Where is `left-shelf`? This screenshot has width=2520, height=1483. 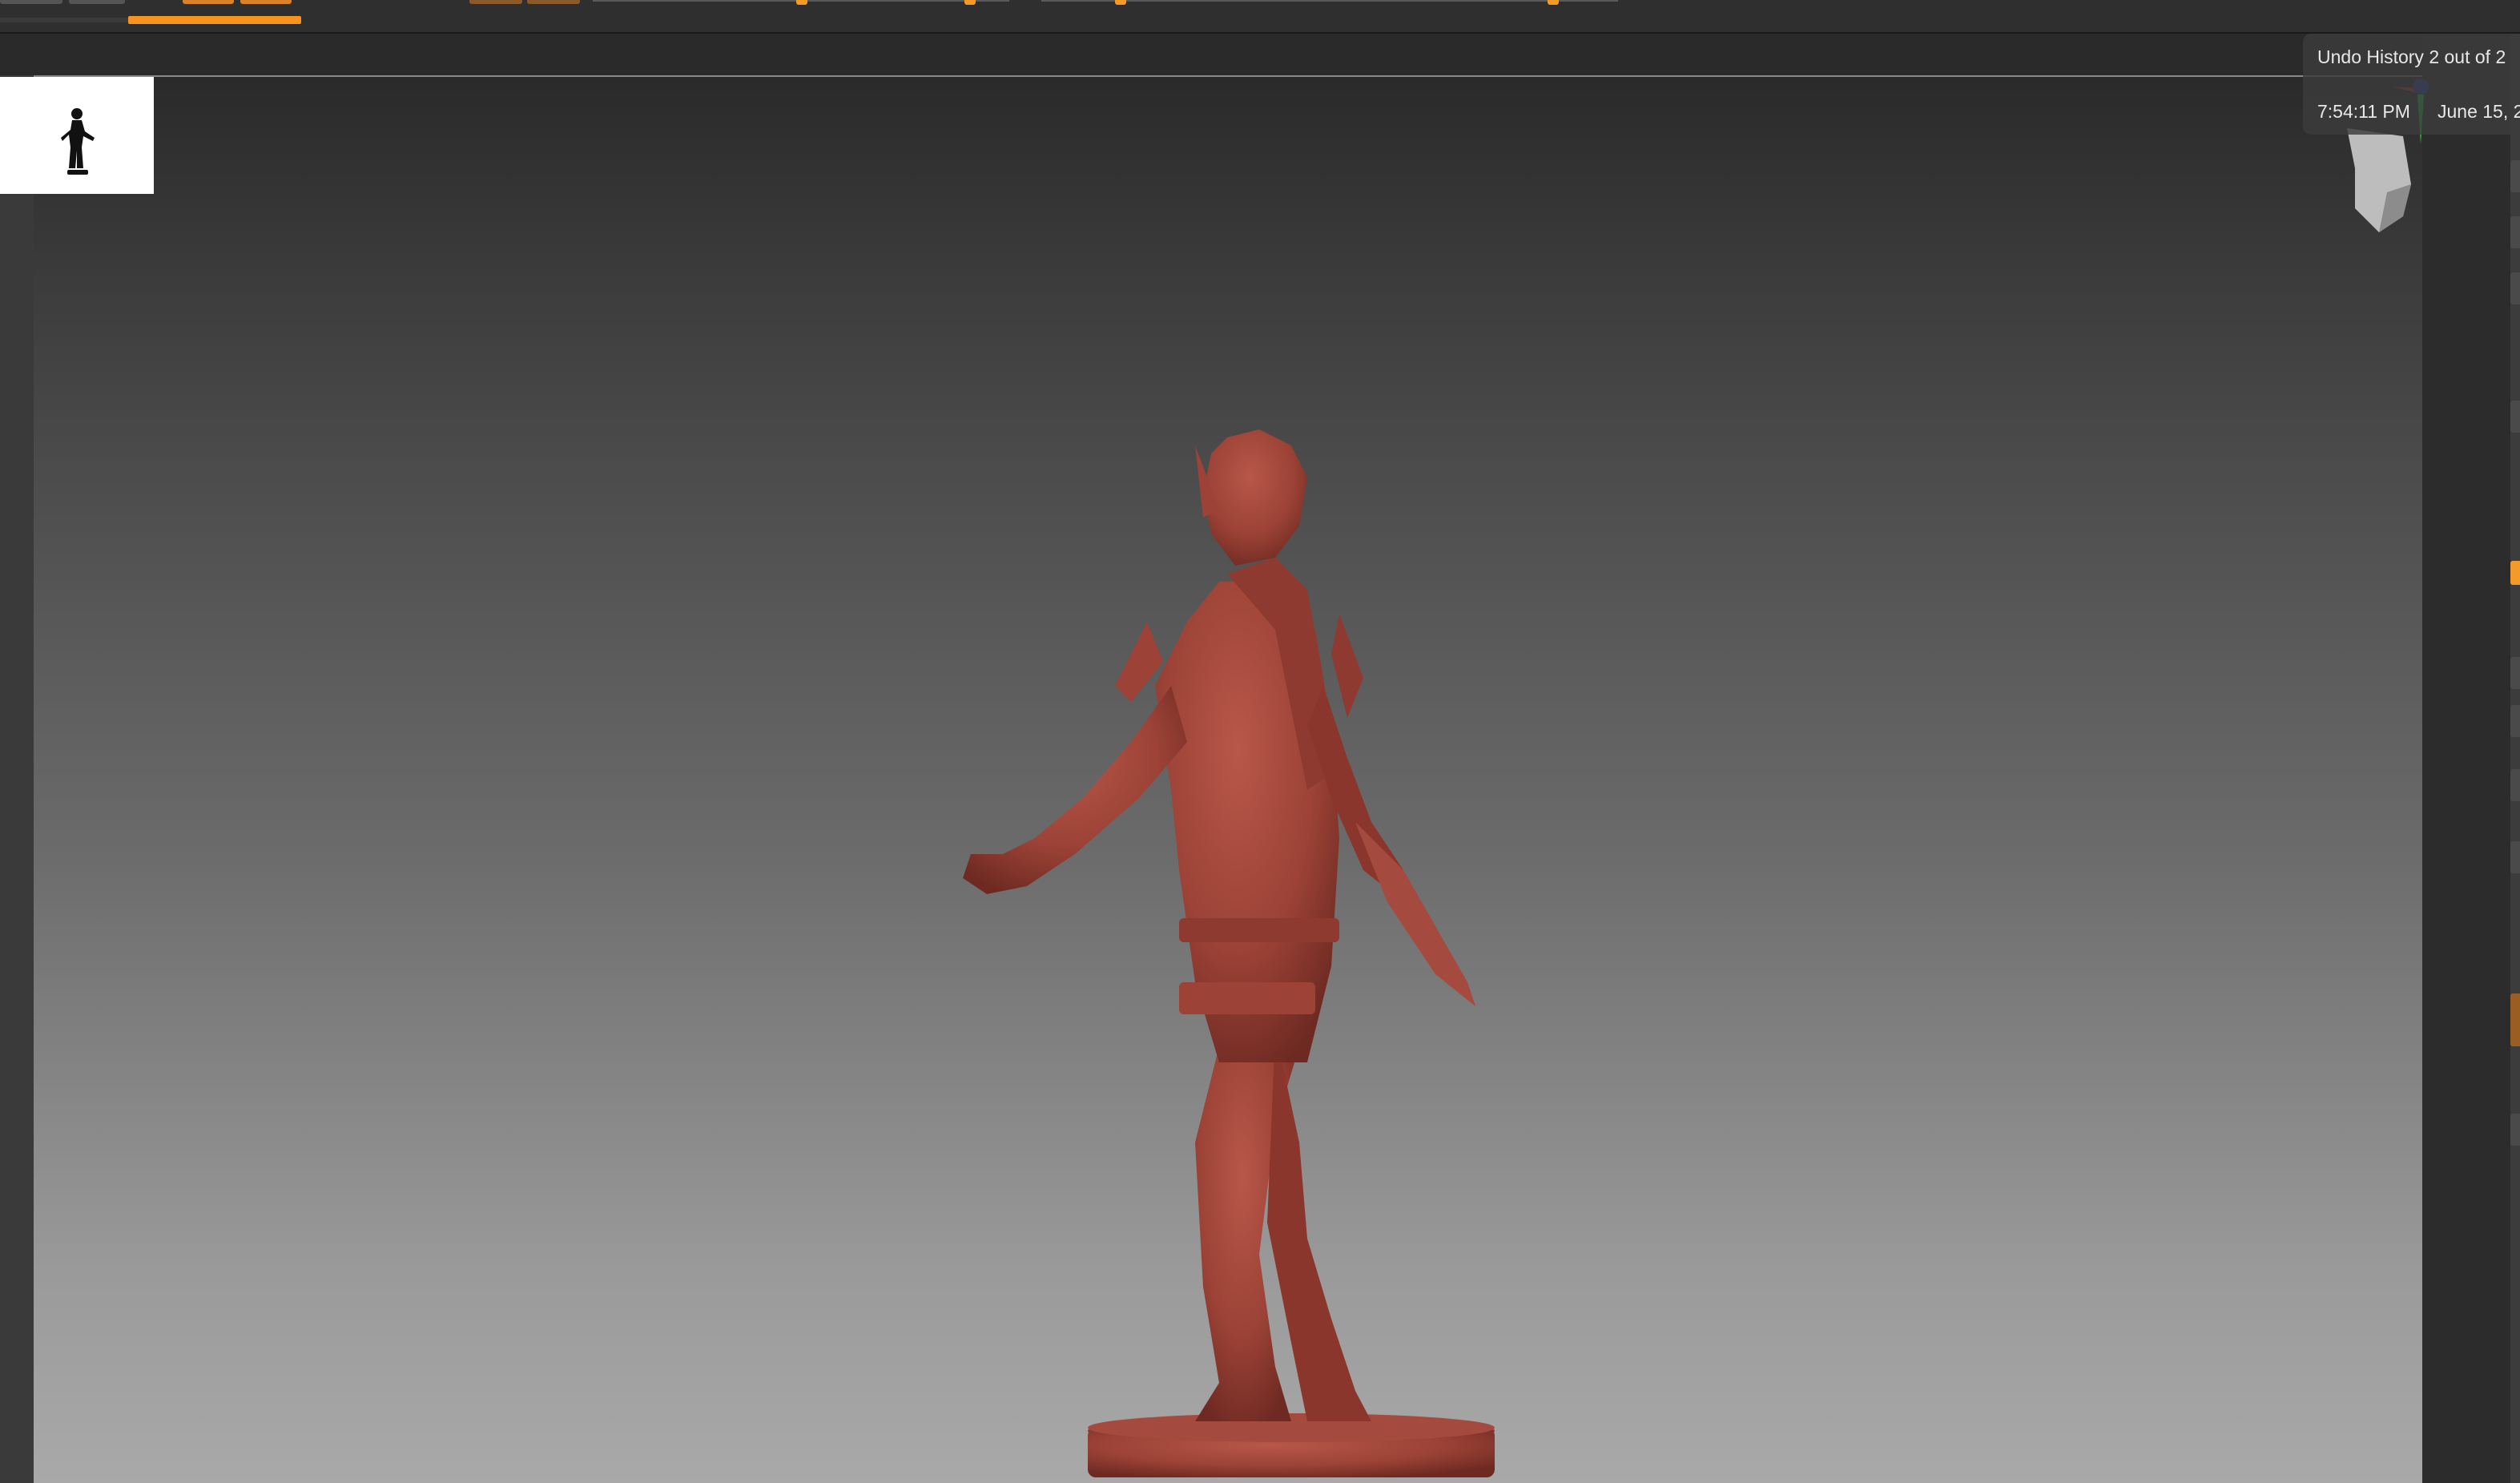 left-shelf is located at coordinates (17, 779).